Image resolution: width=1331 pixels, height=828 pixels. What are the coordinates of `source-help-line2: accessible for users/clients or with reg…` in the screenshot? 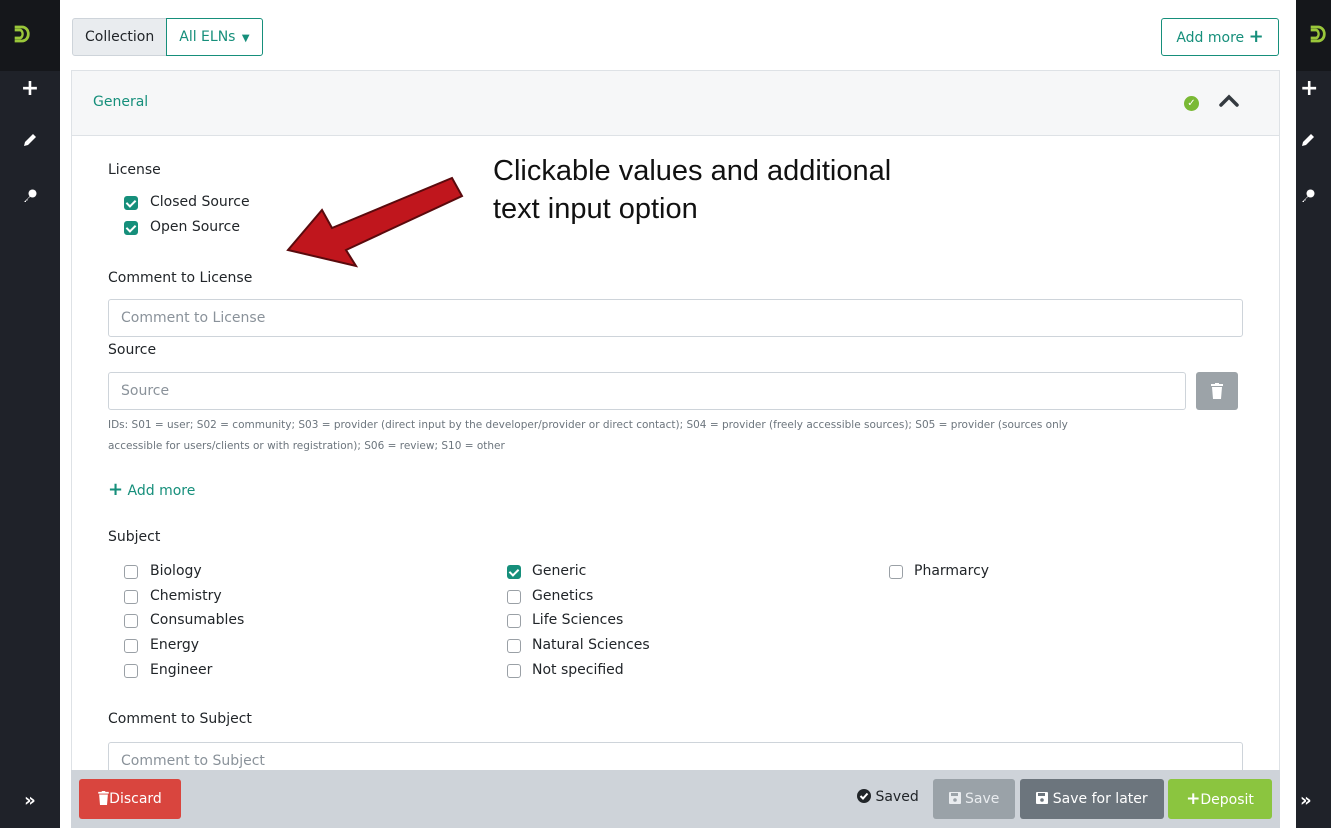 It's located at (306, 446).